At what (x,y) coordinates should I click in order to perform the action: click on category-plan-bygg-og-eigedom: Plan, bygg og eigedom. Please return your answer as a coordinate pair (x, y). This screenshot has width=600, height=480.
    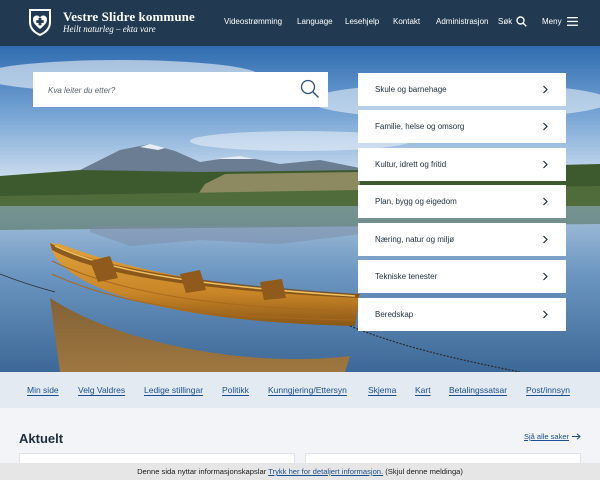
    Looking at the image, I should click on (462, 201).